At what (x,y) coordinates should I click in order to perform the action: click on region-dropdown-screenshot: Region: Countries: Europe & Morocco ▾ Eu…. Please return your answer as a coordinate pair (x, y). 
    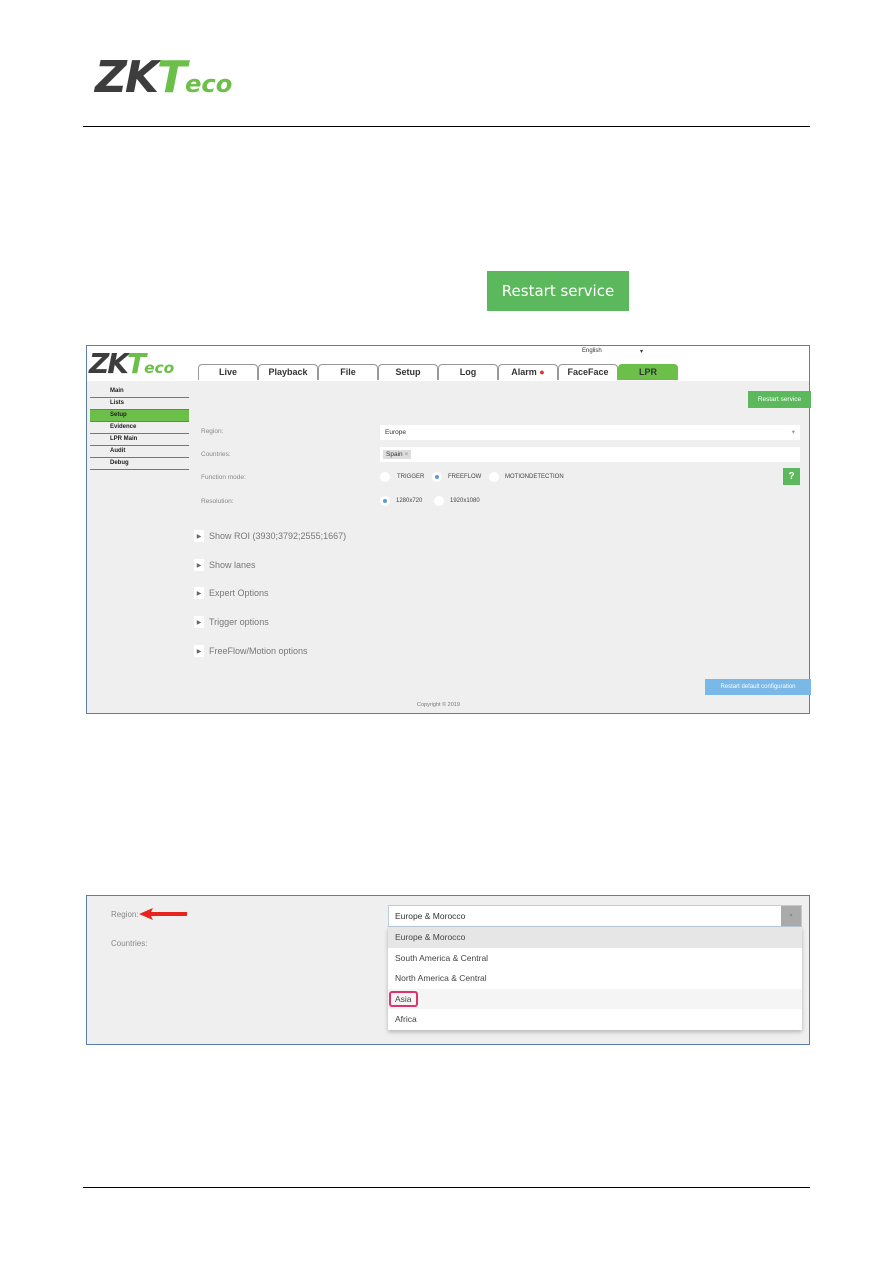
    Looking at the image, I should click on (448, 970).